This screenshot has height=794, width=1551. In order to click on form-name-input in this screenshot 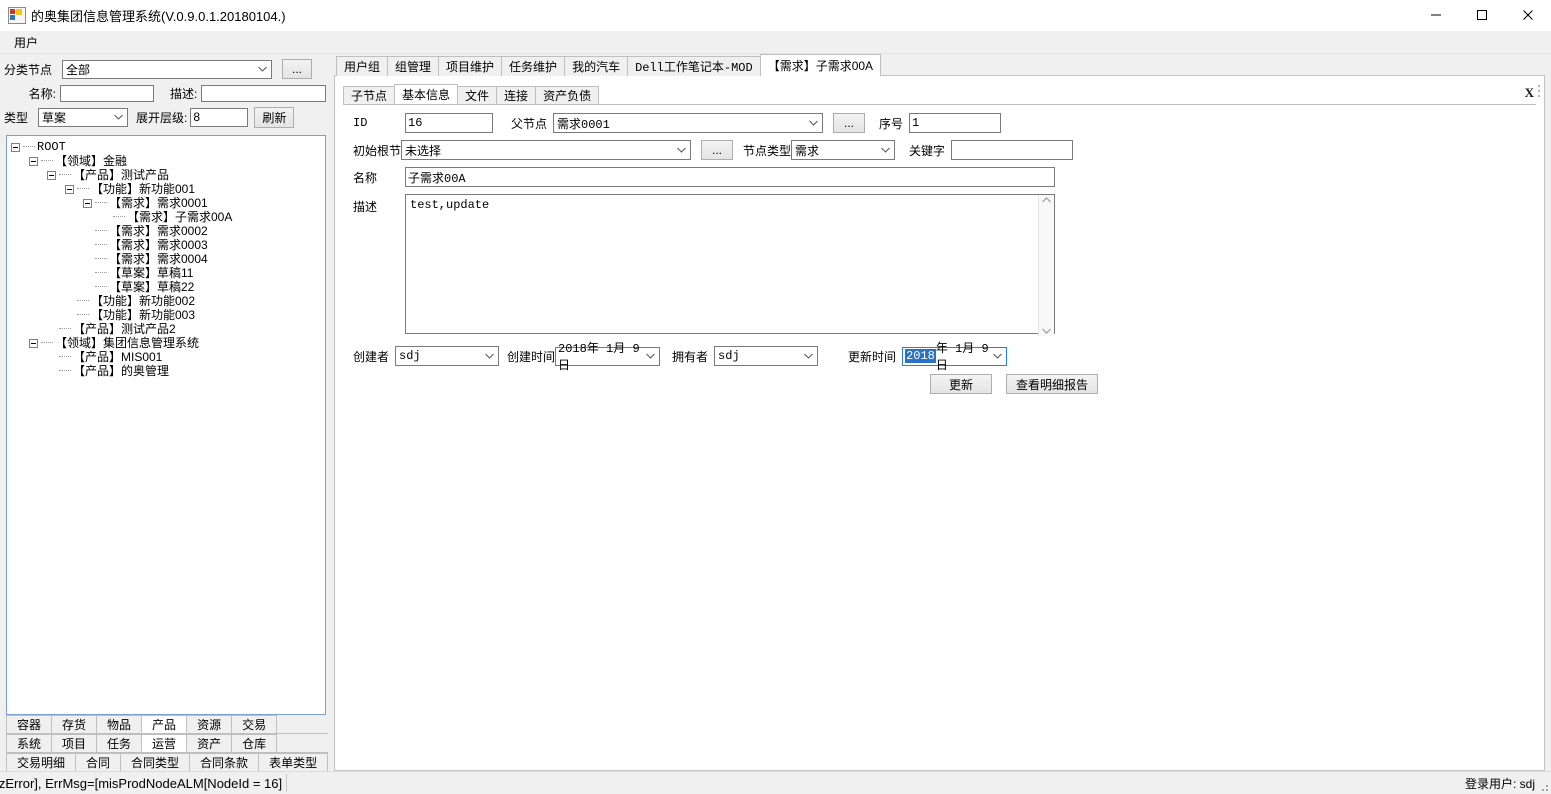, I will do `click(730, 177)`.